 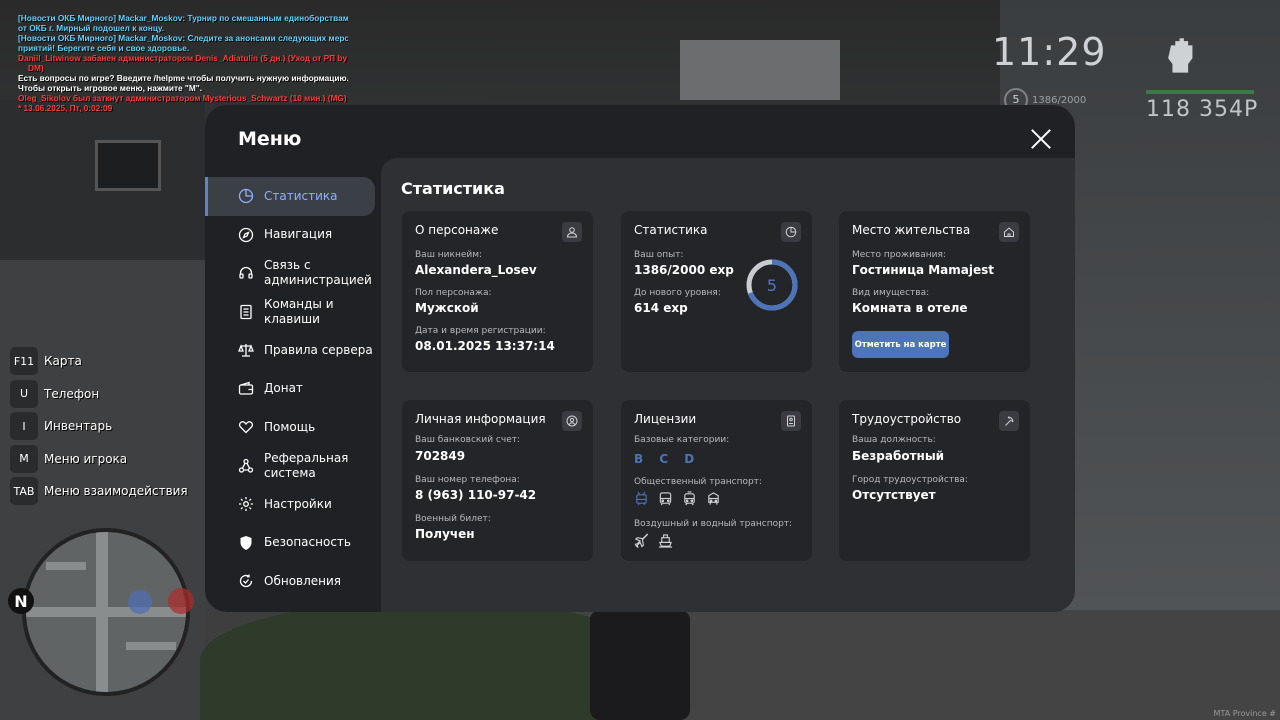 What do you see at coordinates (110, 88) in the screenshot?
I see `chat-line: Чтобы открыть игровое меню, нажмите "M".` at bounding box center [110, 88].